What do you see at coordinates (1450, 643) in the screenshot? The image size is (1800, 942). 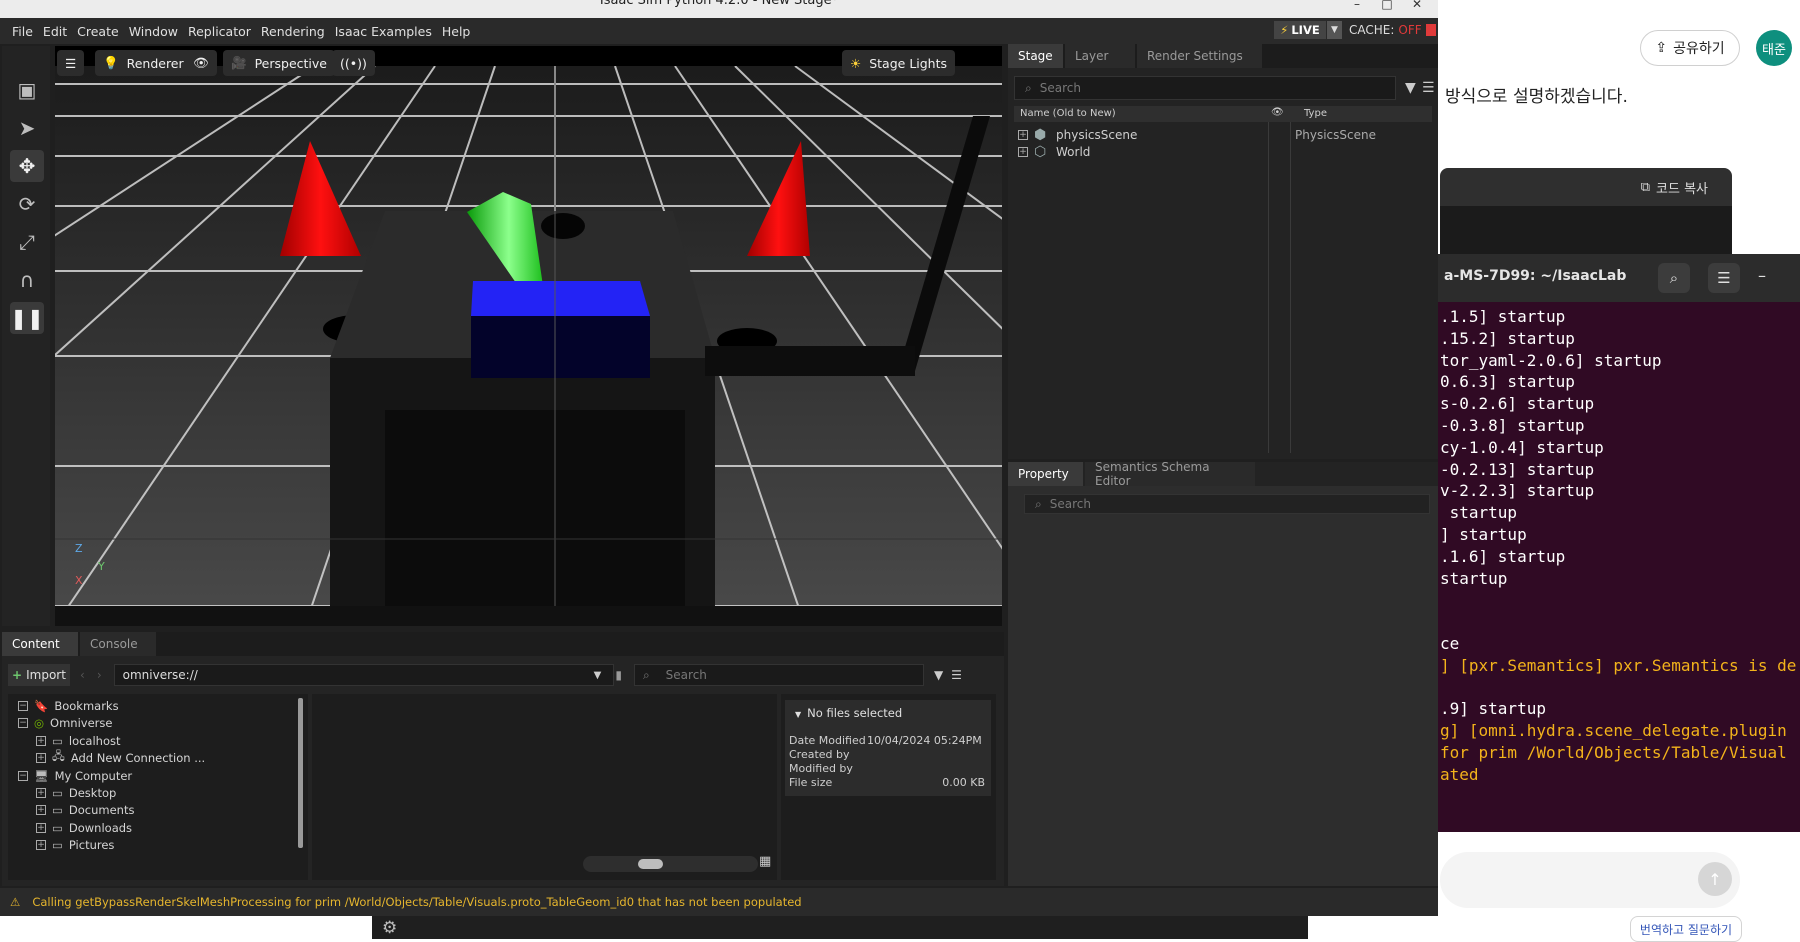 I see `terminal-line: ce` at bounding box center [1450, 643].